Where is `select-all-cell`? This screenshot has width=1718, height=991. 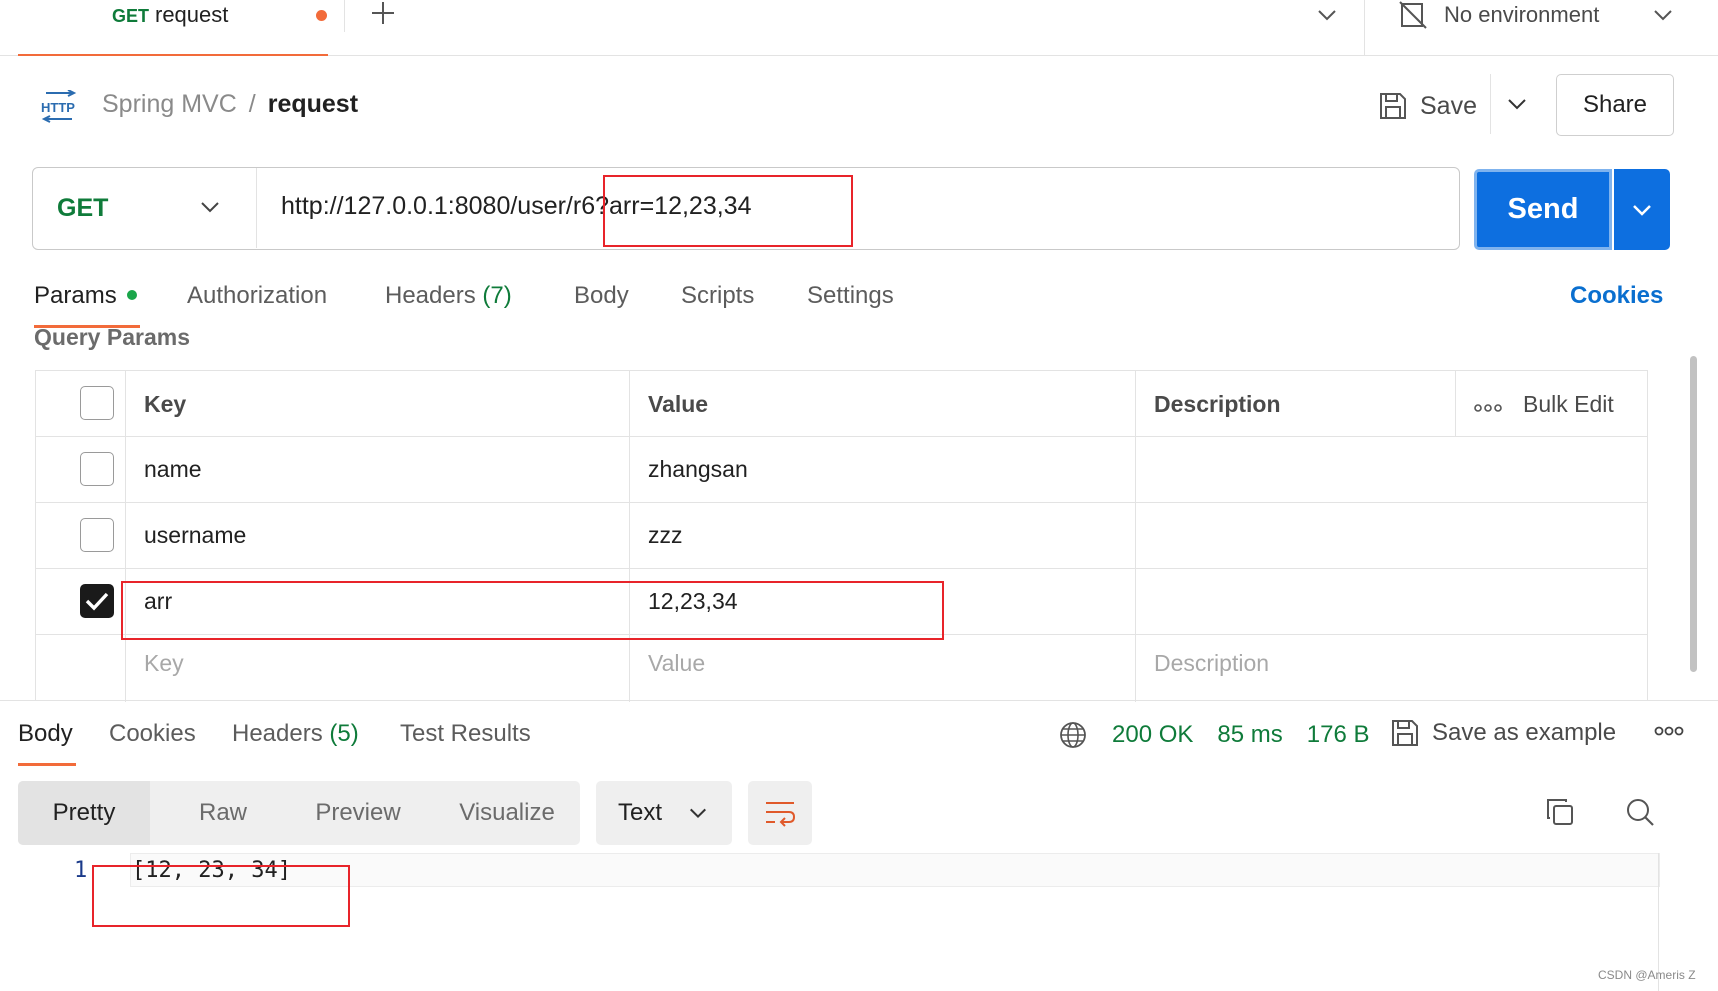
select-all-cell is located at coordinates (81, 403).